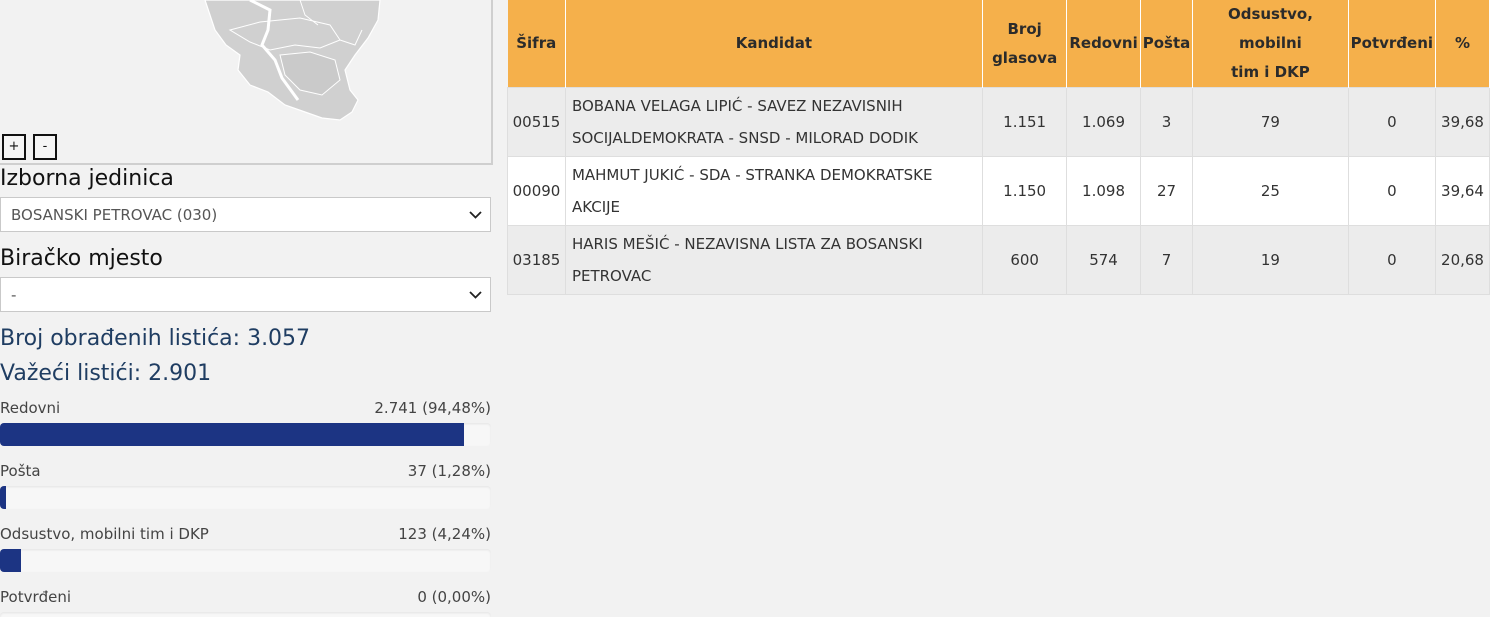 This screenshot has height=617, width=1490. Describe the element at coordinates (536, 191) in the screenshot. I see `cell-code: 00090` at that location.